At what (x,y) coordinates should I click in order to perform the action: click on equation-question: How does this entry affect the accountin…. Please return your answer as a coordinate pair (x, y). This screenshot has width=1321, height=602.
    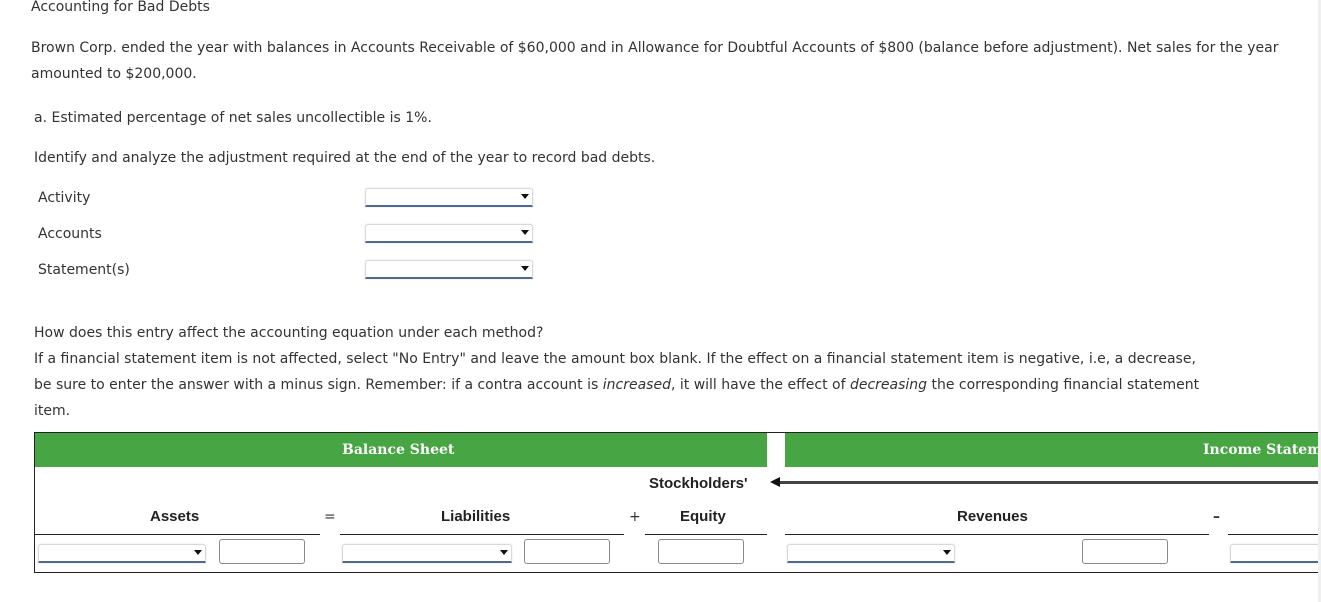
    Looking at the image, I should click on (289, 333).